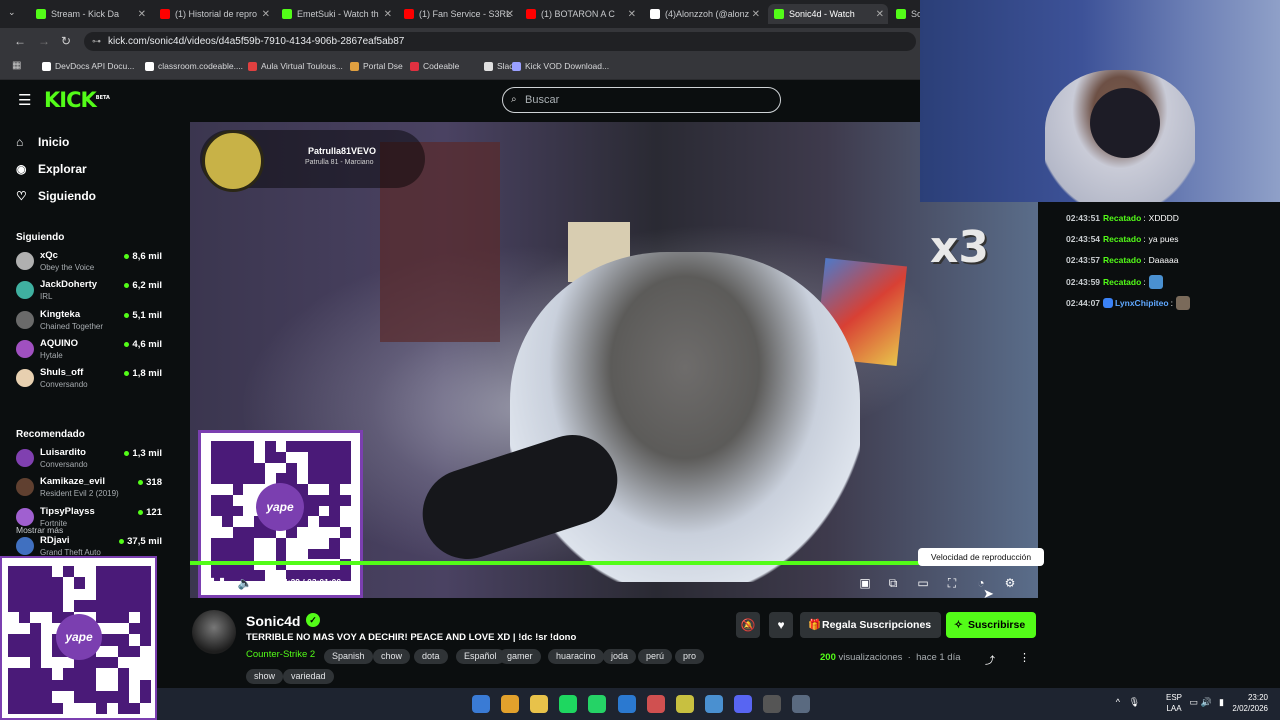 The height and width of the screenshot is (720, 1280). Describe the element at coordinates (217, 583) in the screenshot. I see `pause-icon: ❚❚` at that location.